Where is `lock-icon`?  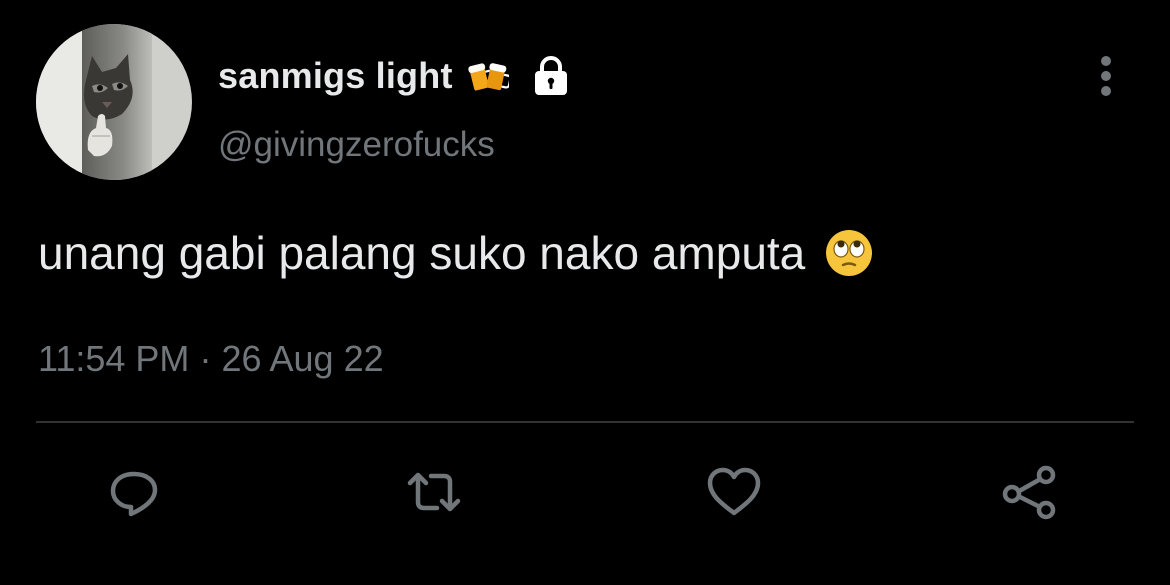 lock-icon is located at coordinates (550, 75).